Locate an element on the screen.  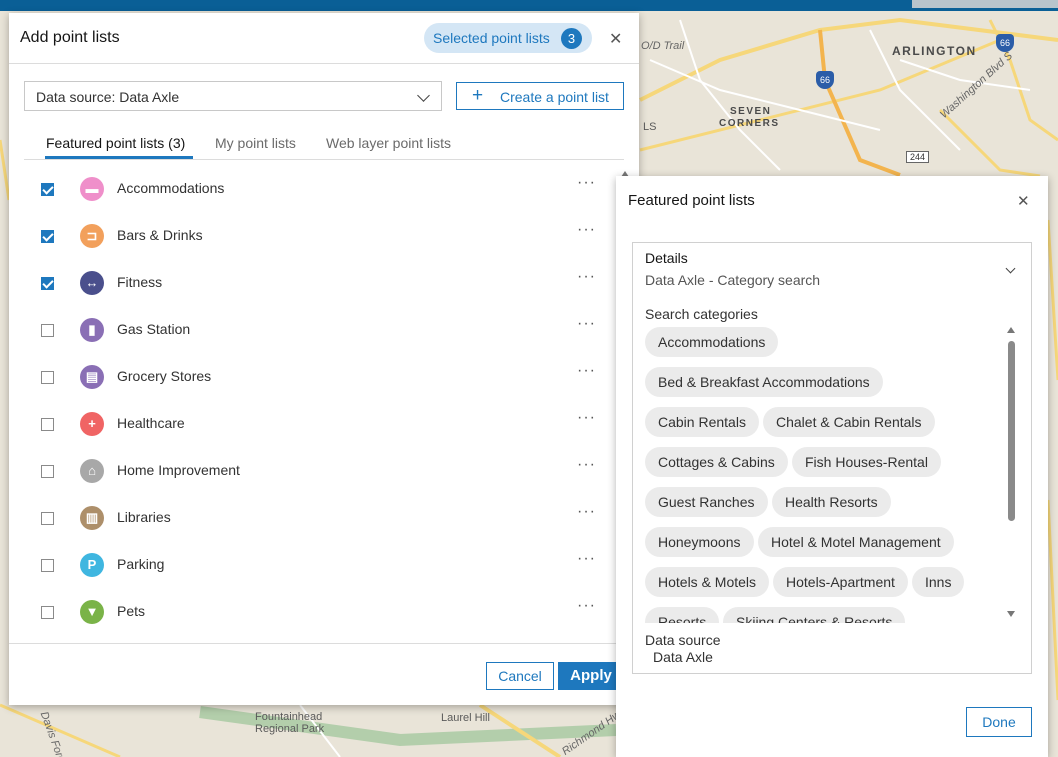
scroll-up-icon is located at coordinates (1011, 330).